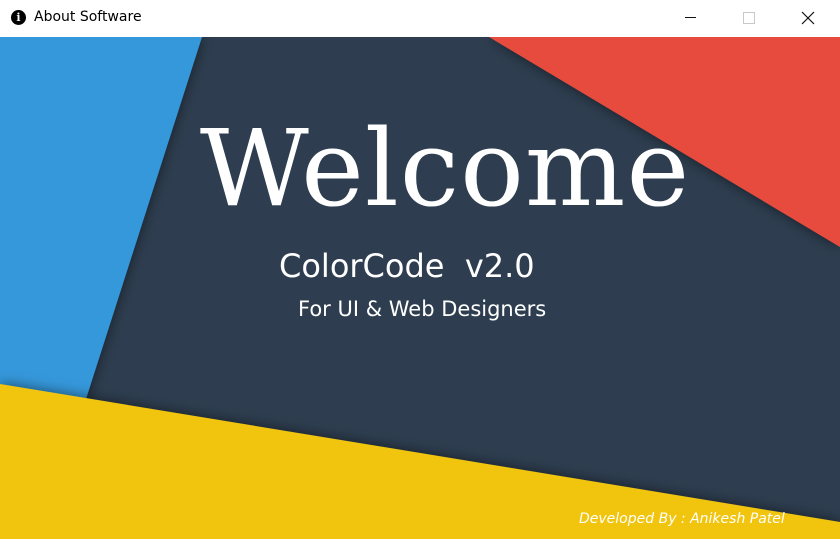  Describe the element at coordinates (407, 266) in the screenshot. I see `product-name: ColorCode v2.0` at that location.